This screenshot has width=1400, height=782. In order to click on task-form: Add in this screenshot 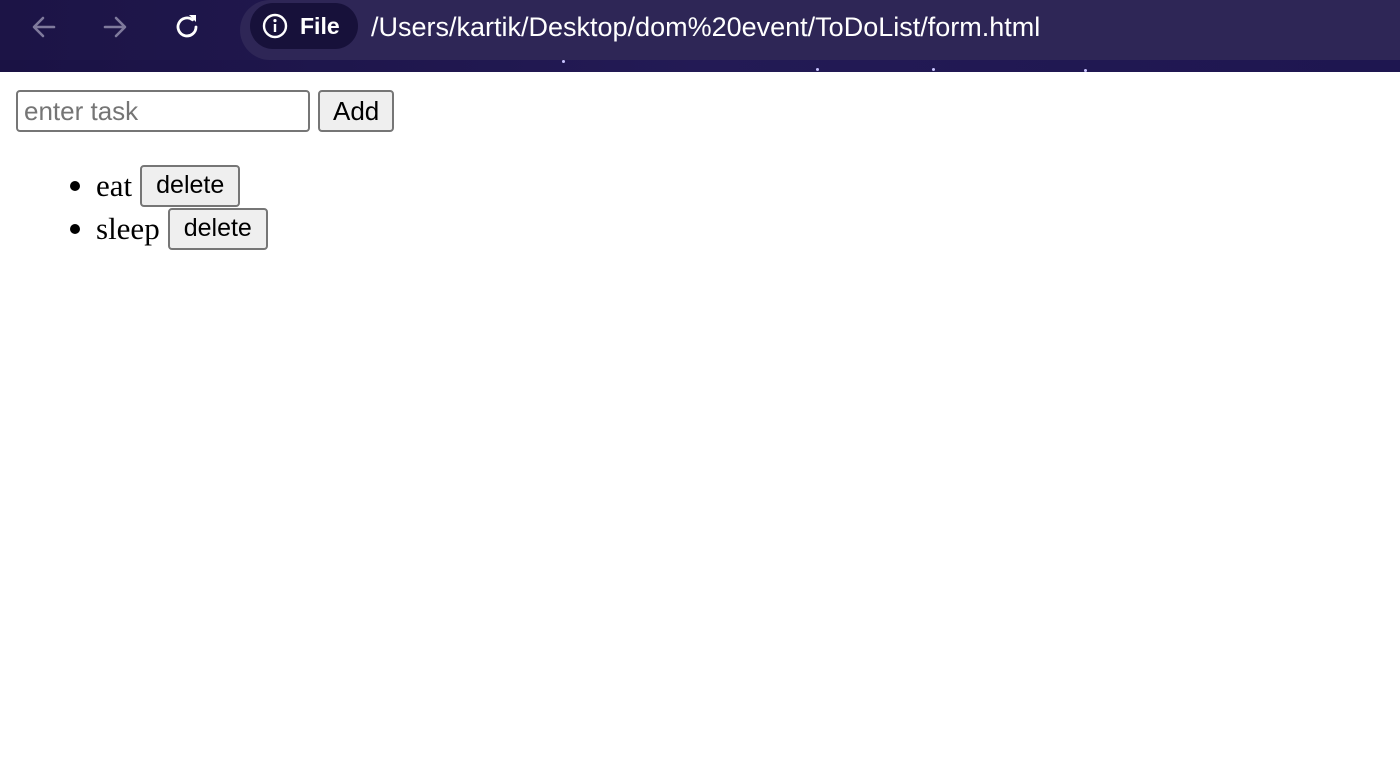, I will do `click(205, 111)`.